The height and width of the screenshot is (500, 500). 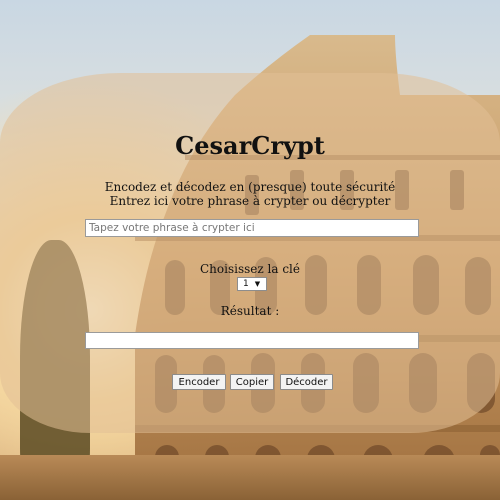 I want to click on key-label: Choisissez la clé, so click(x=250, y=269).